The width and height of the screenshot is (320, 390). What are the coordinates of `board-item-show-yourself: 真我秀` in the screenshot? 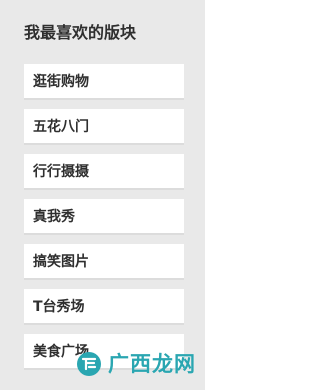 It's located at (104, 217).